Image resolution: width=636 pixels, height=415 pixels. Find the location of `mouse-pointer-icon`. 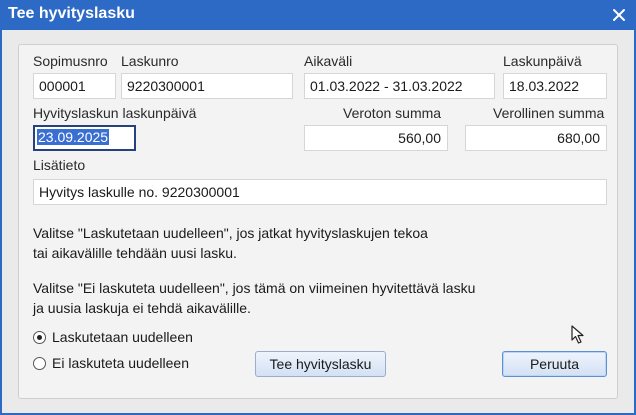

mouse-pointer-icon is located at coordinates (578, 336).